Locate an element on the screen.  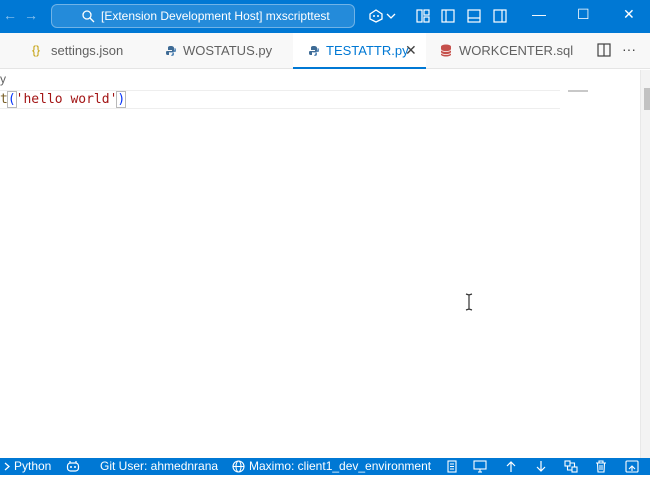
tab-testattr-py: TESTATTR.py ✕ is located at coordinates (359, 51).